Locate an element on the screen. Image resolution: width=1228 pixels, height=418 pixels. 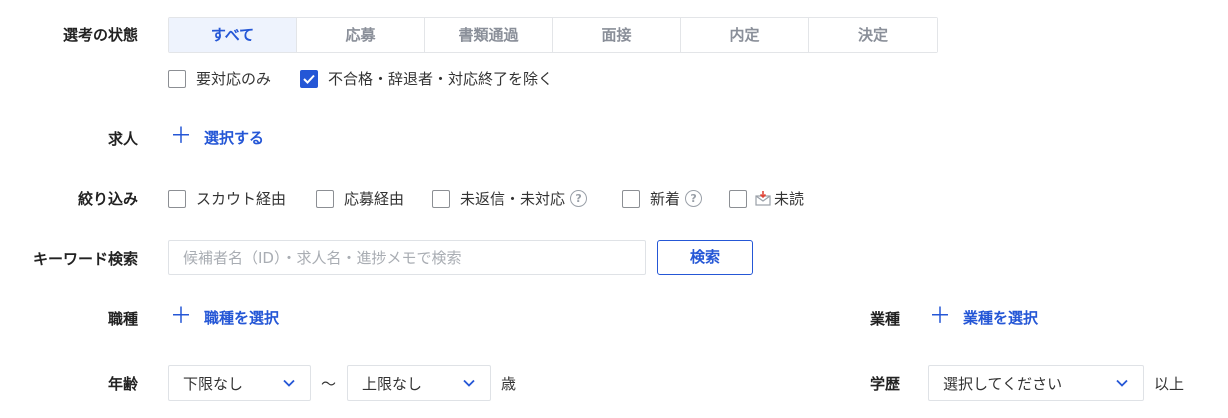
age-min-value: 下限なし is located at coordinates (213, 383).